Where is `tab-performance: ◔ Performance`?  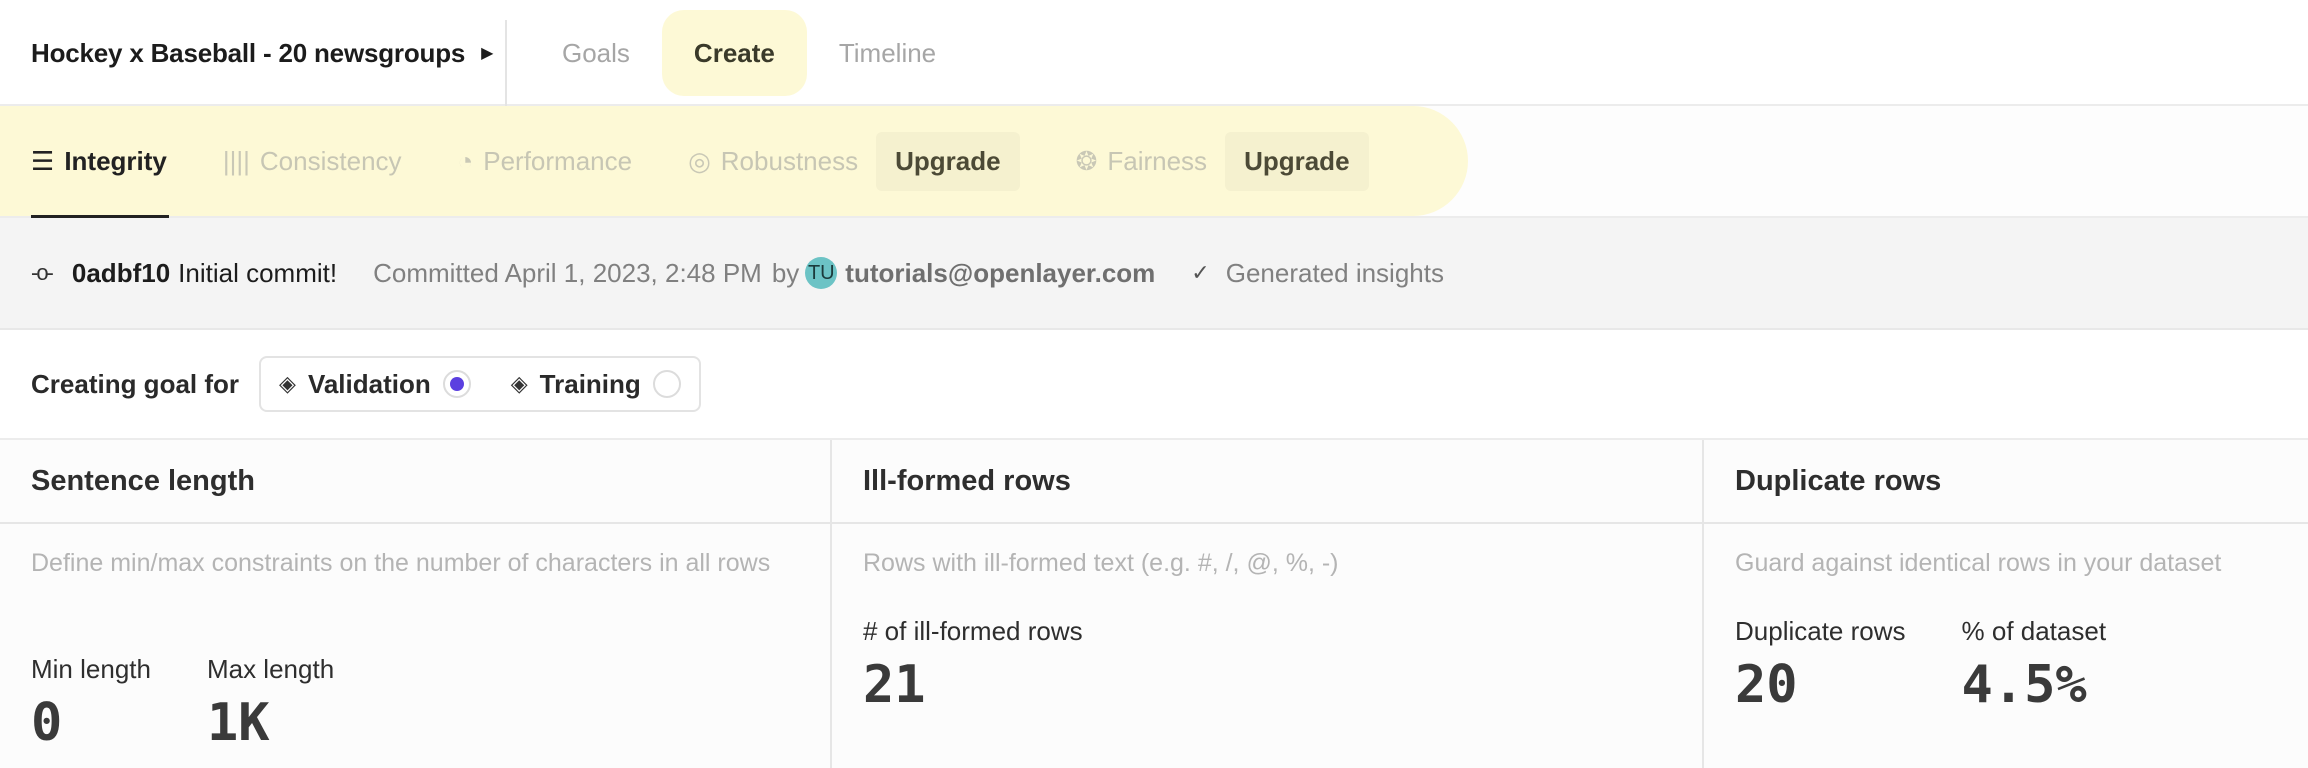
tab-performance: ◔ Performance is located at coordinates (545, 161).